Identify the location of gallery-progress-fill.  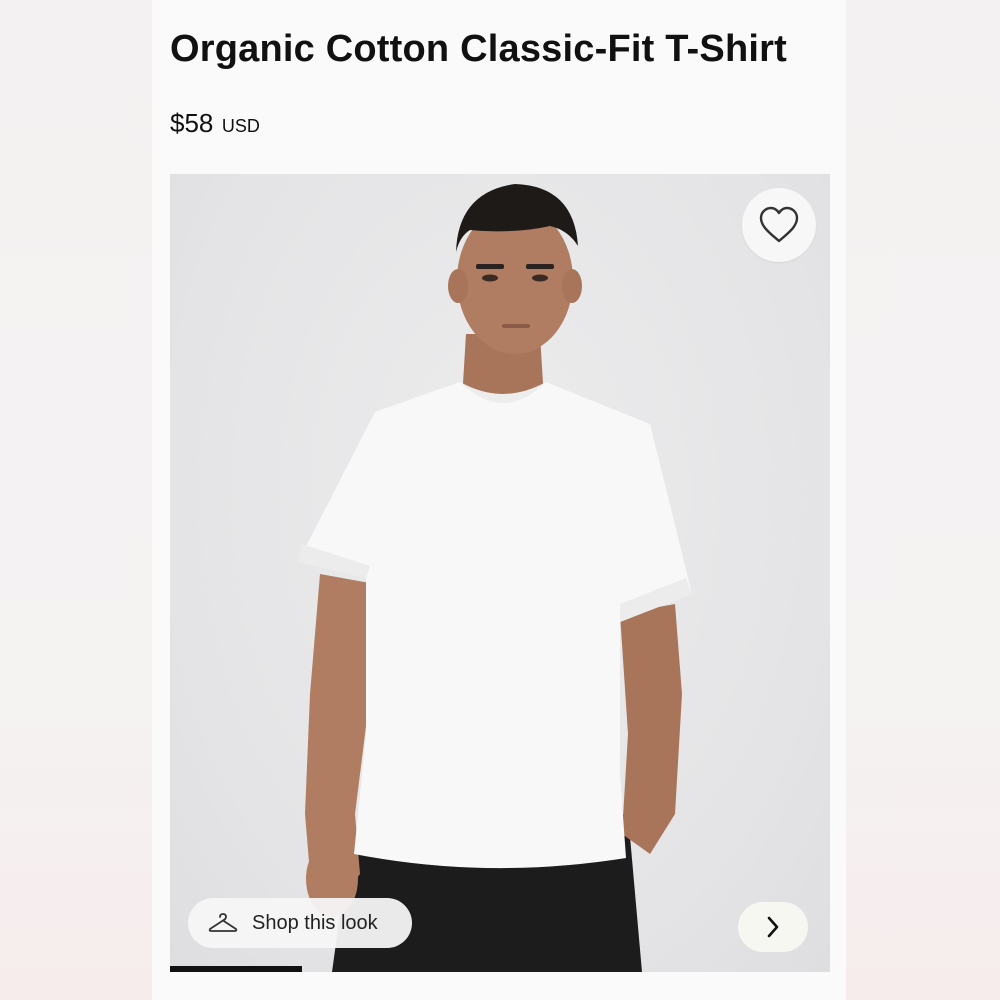
(236, 969).